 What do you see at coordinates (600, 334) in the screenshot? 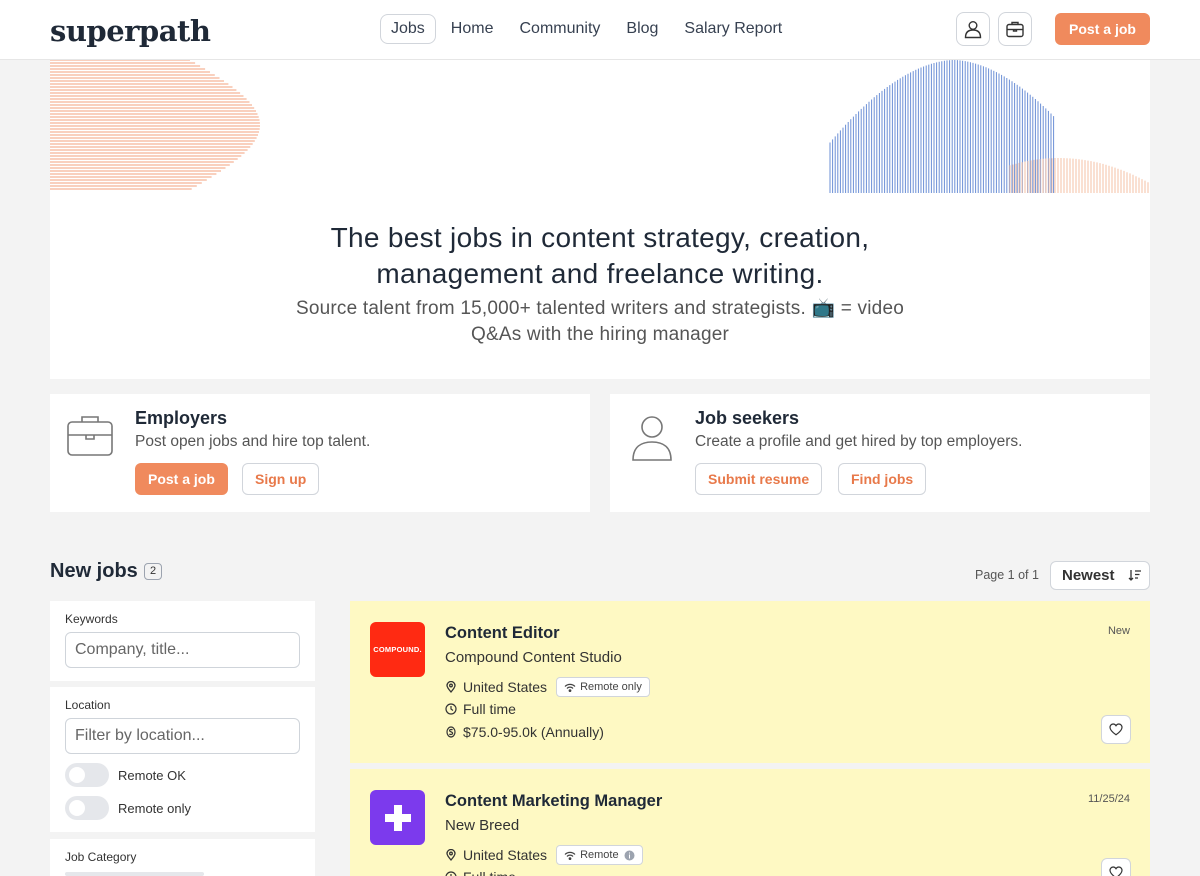
I see `hero-subtitle-line: Q&As with the hiring manager` at bounding box center [600, 334].